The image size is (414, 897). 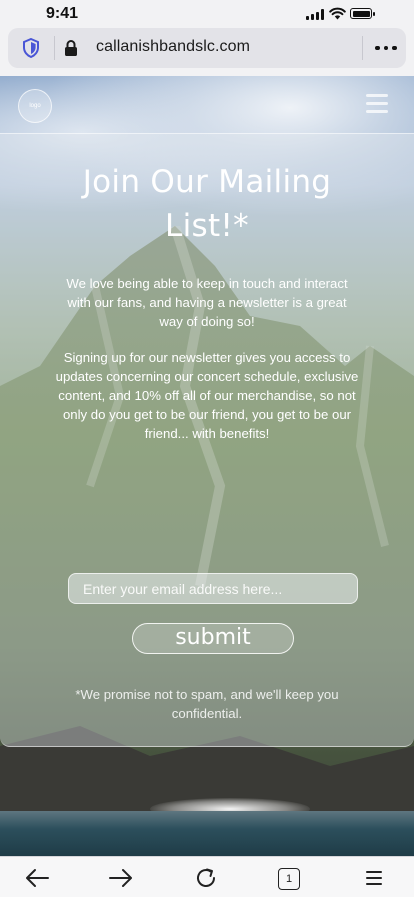 I want to click on reload-button, so click(x=206, y=878).